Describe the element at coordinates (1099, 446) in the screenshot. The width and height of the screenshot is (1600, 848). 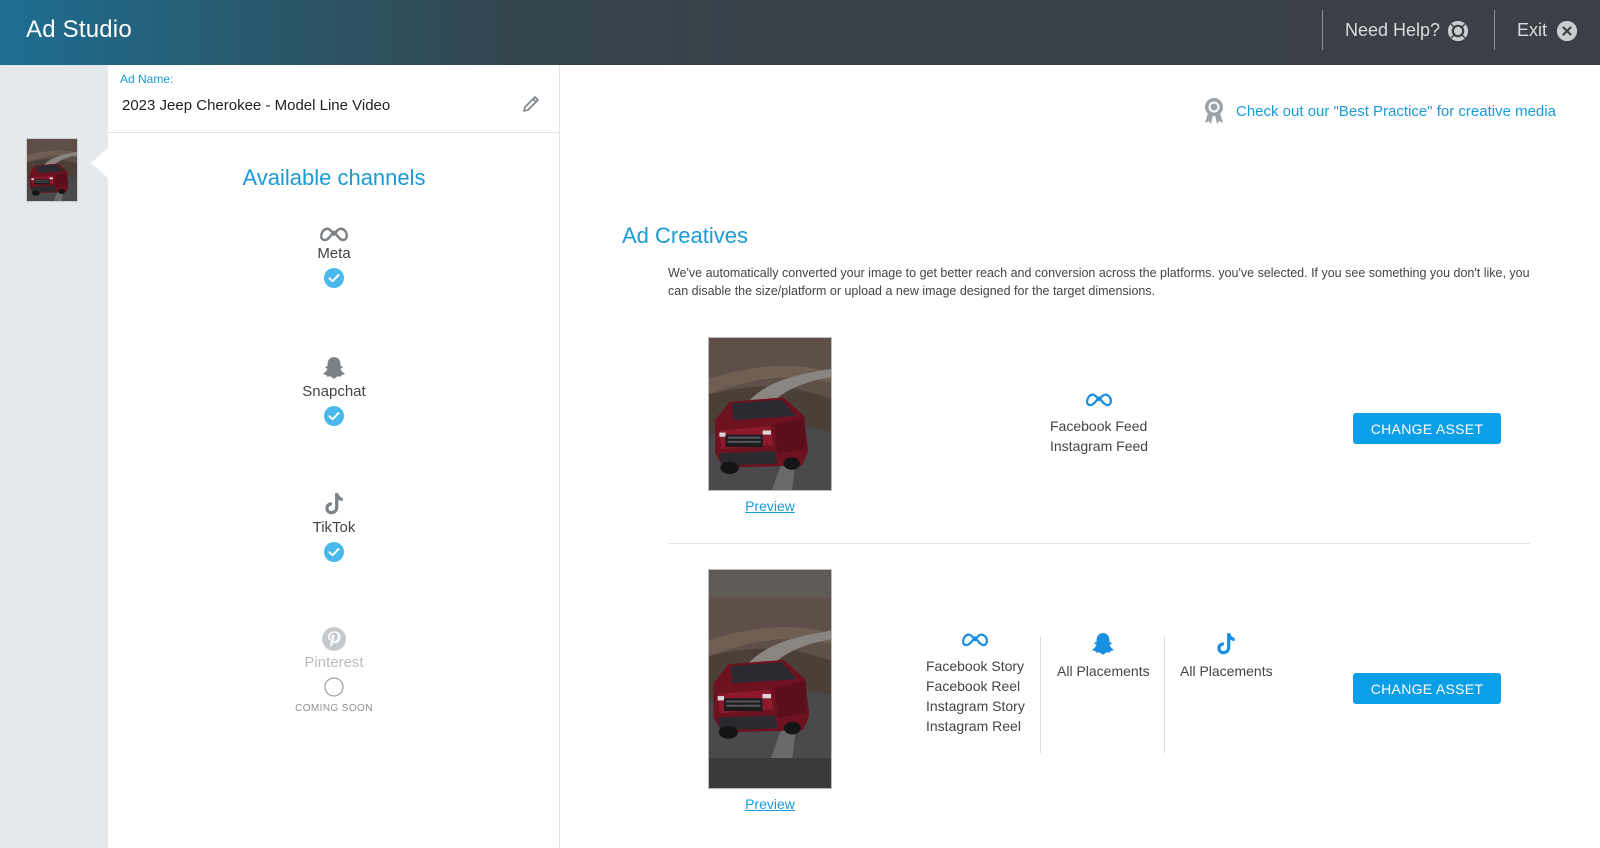
I see `placement-item: Instagram Feed` at that location.